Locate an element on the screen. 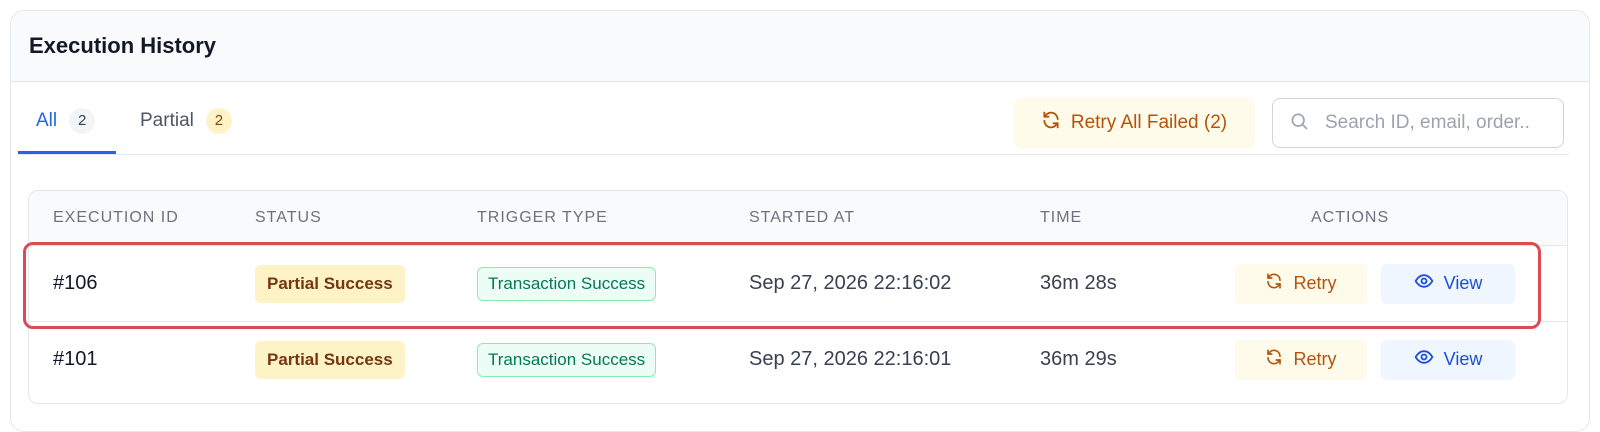 This screenshot has height=432, width=1600. execution-id: #106 is located at coordinates (75, 283).